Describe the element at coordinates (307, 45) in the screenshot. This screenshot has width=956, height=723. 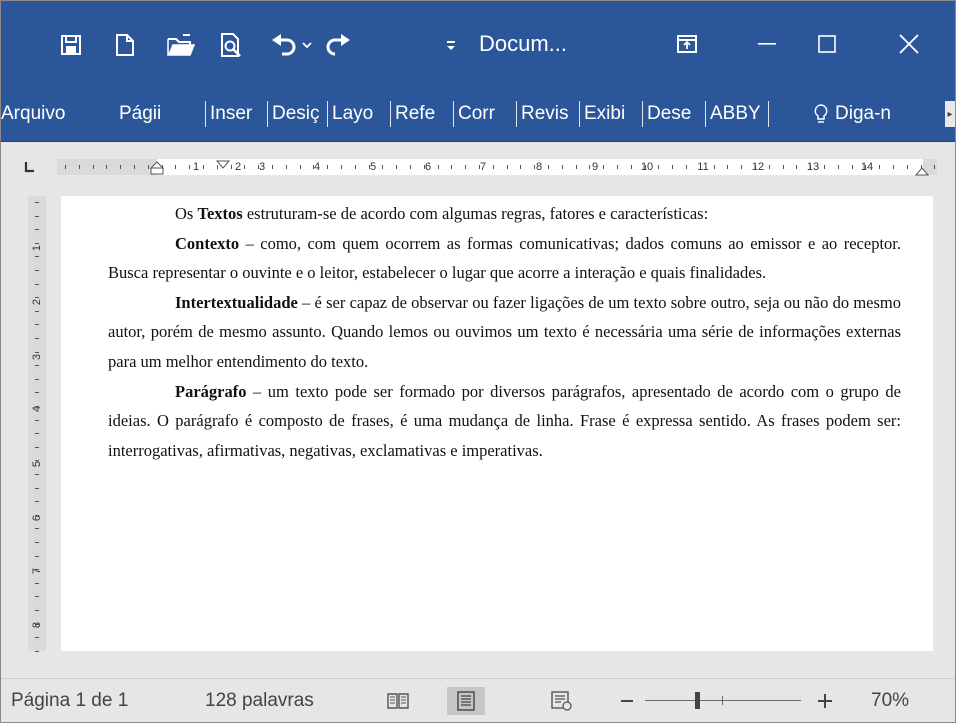
I see `undo-dropdown-icon` at that location.